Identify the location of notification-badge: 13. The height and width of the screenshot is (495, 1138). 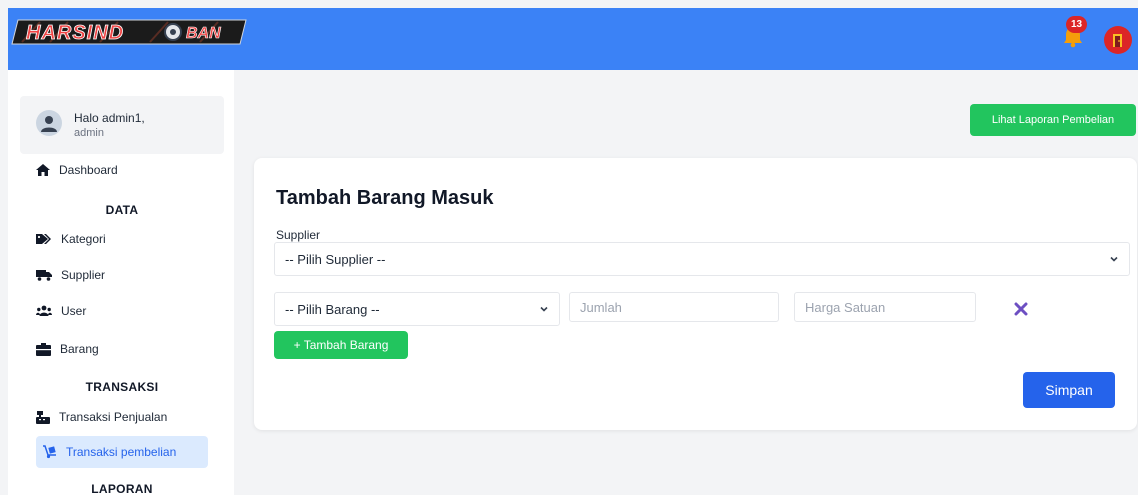
(1076, 24).